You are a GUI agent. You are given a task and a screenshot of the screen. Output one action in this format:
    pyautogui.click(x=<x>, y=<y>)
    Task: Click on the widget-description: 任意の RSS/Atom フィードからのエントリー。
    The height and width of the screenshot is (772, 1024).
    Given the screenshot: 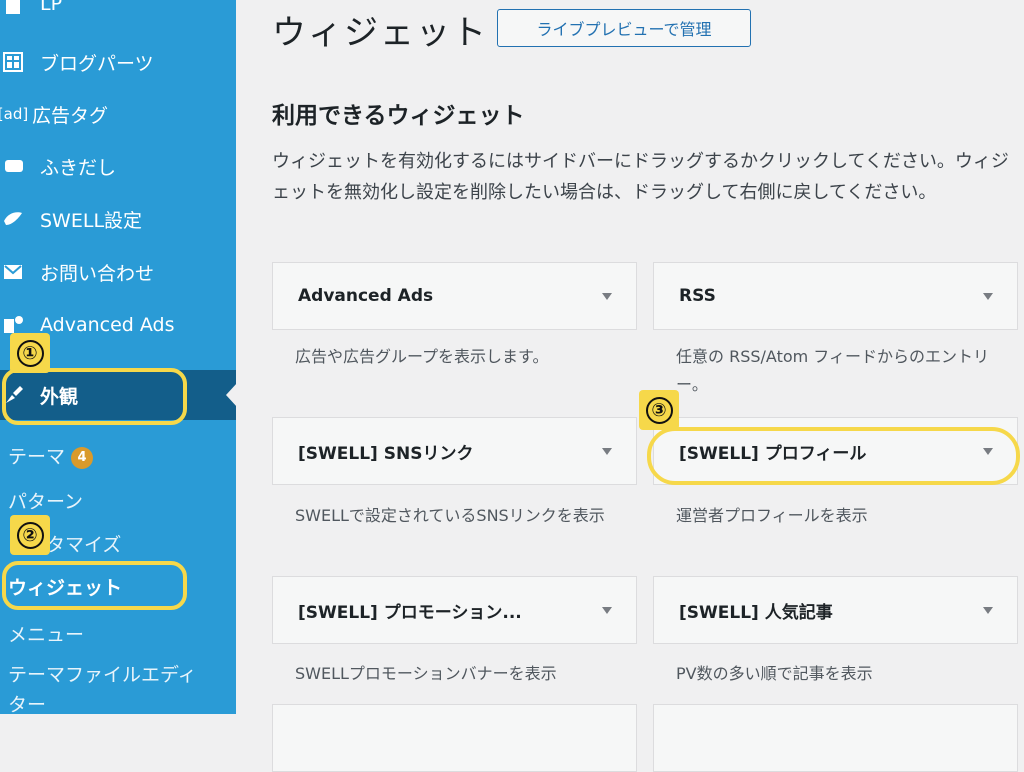 What is the action you would take?
    pyautogui.click(x=832, y=370)
    